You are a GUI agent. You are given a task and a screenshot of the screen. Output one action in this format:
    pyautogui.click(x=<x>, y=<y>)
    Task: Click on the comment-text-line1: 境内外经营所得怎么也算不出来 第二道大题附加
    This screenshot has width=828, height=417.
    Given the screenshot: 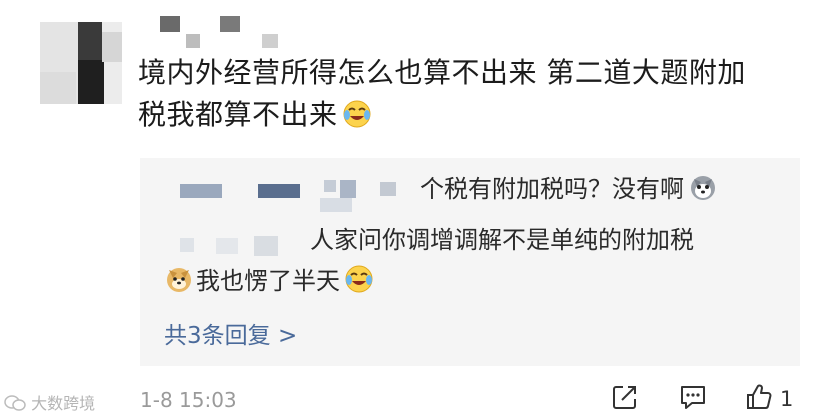 What is the action you would take?
    pyautogui.click(x=442, y=72)
    